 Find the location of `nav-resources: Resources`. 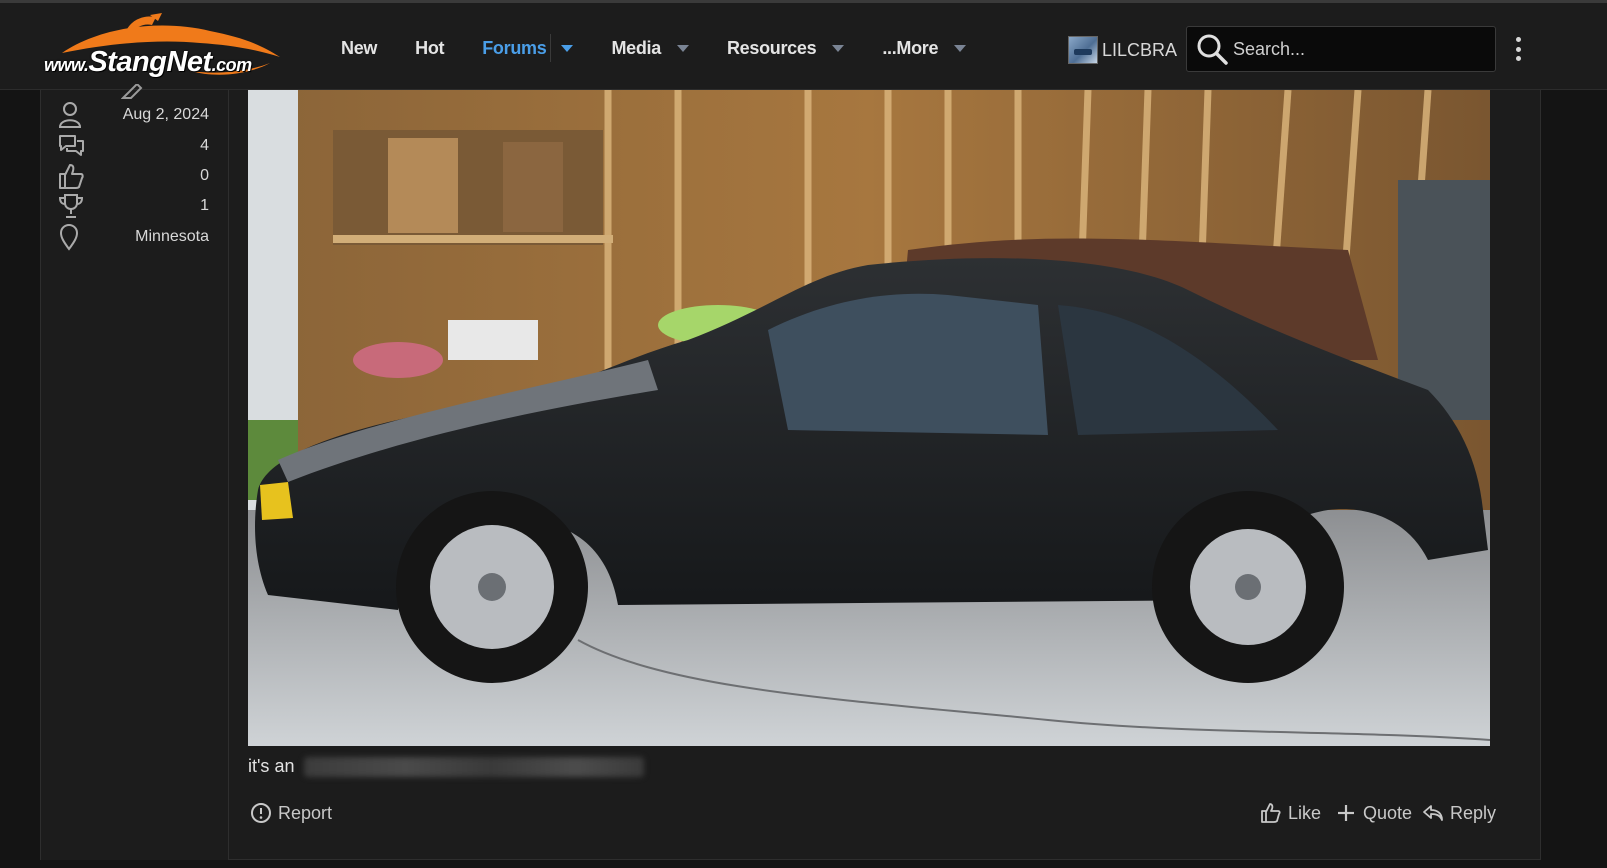

nav-resources: Resources is located at coordinates (785, 48).